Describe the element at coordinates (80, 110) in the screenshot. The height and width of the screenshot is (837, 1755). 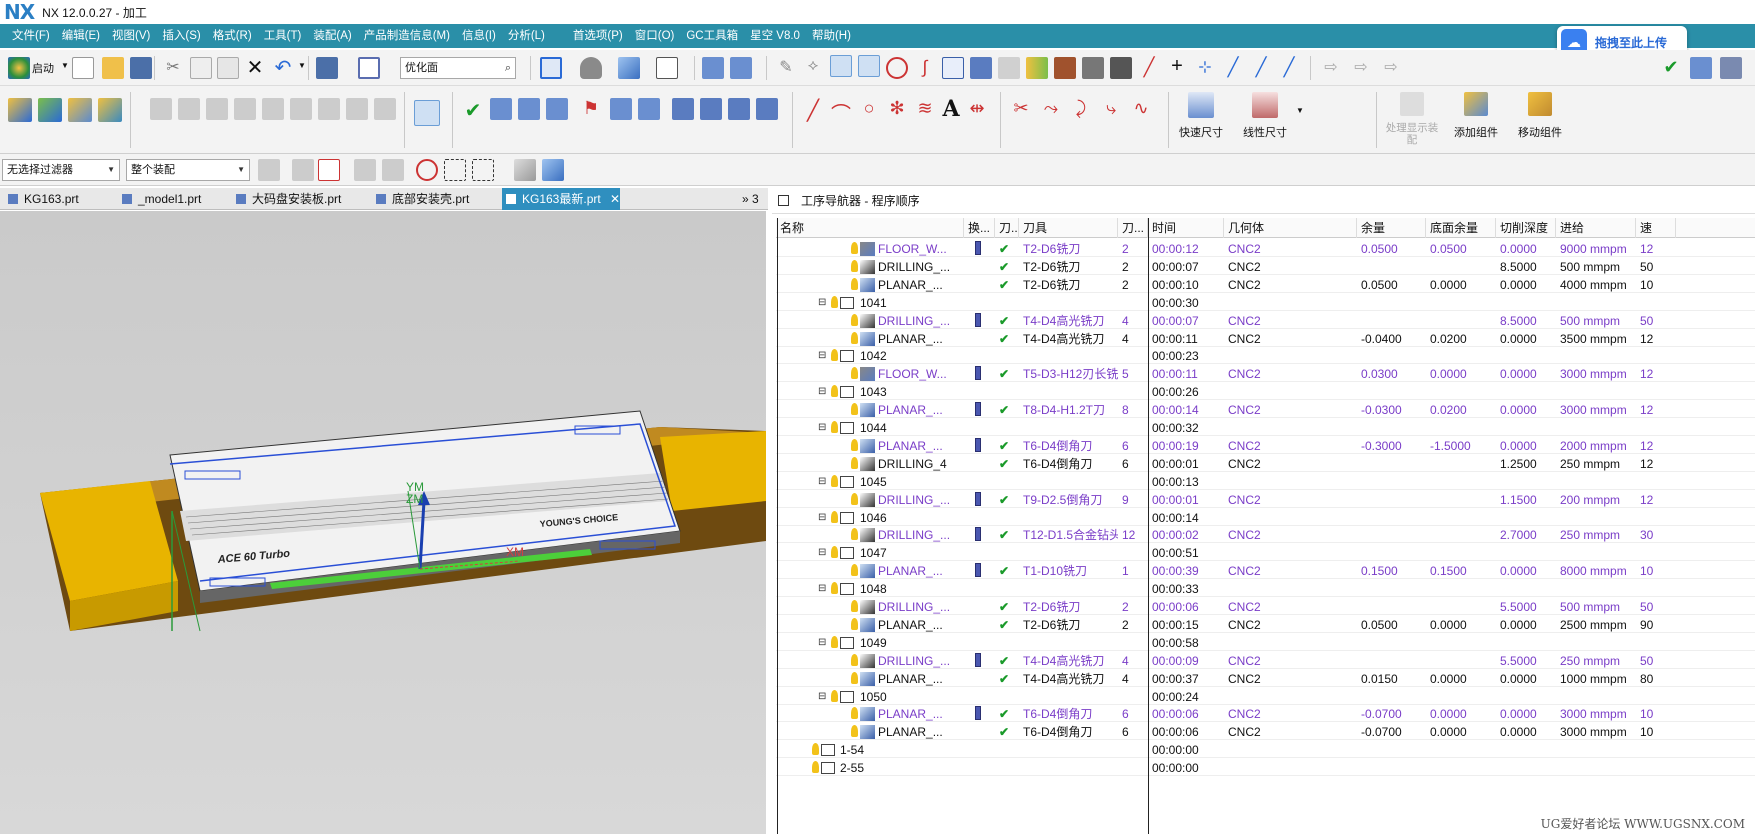
I see `create-geometry-icon` at that location.